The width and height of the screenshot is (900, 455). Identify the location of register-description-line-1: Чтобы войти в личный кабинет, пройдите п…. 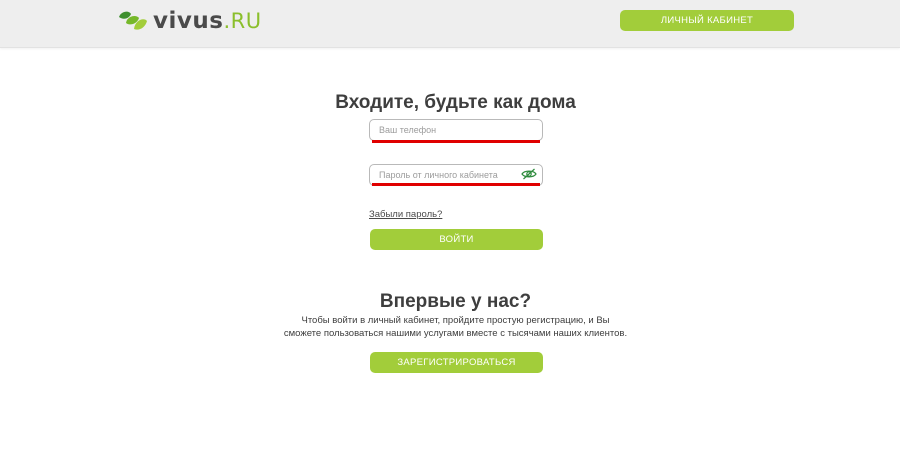
(455, 320).